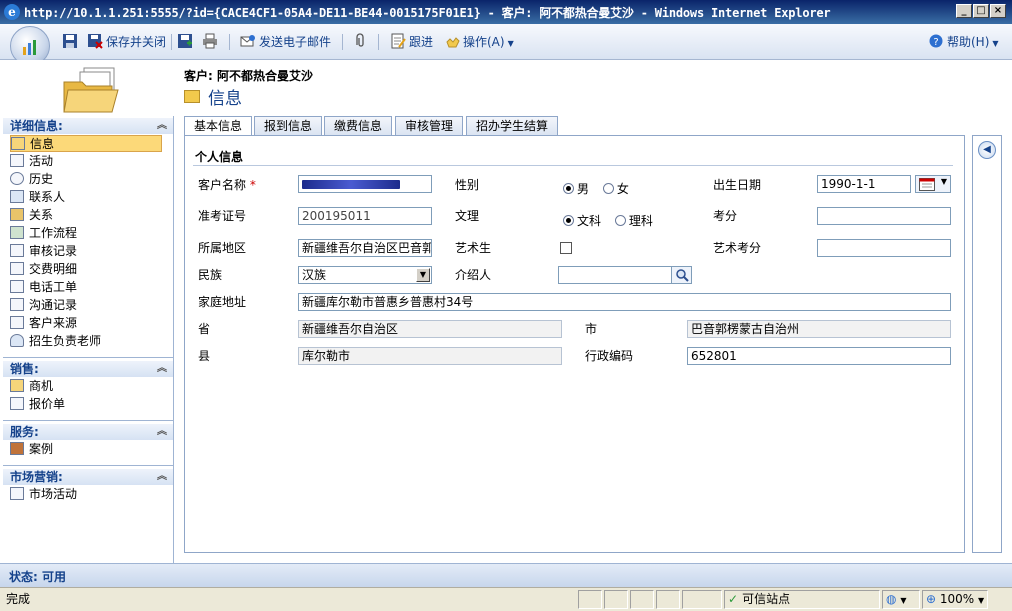  Describe the element at coordinates (71, 42) in the screenshot. I see `save-button` at that location.